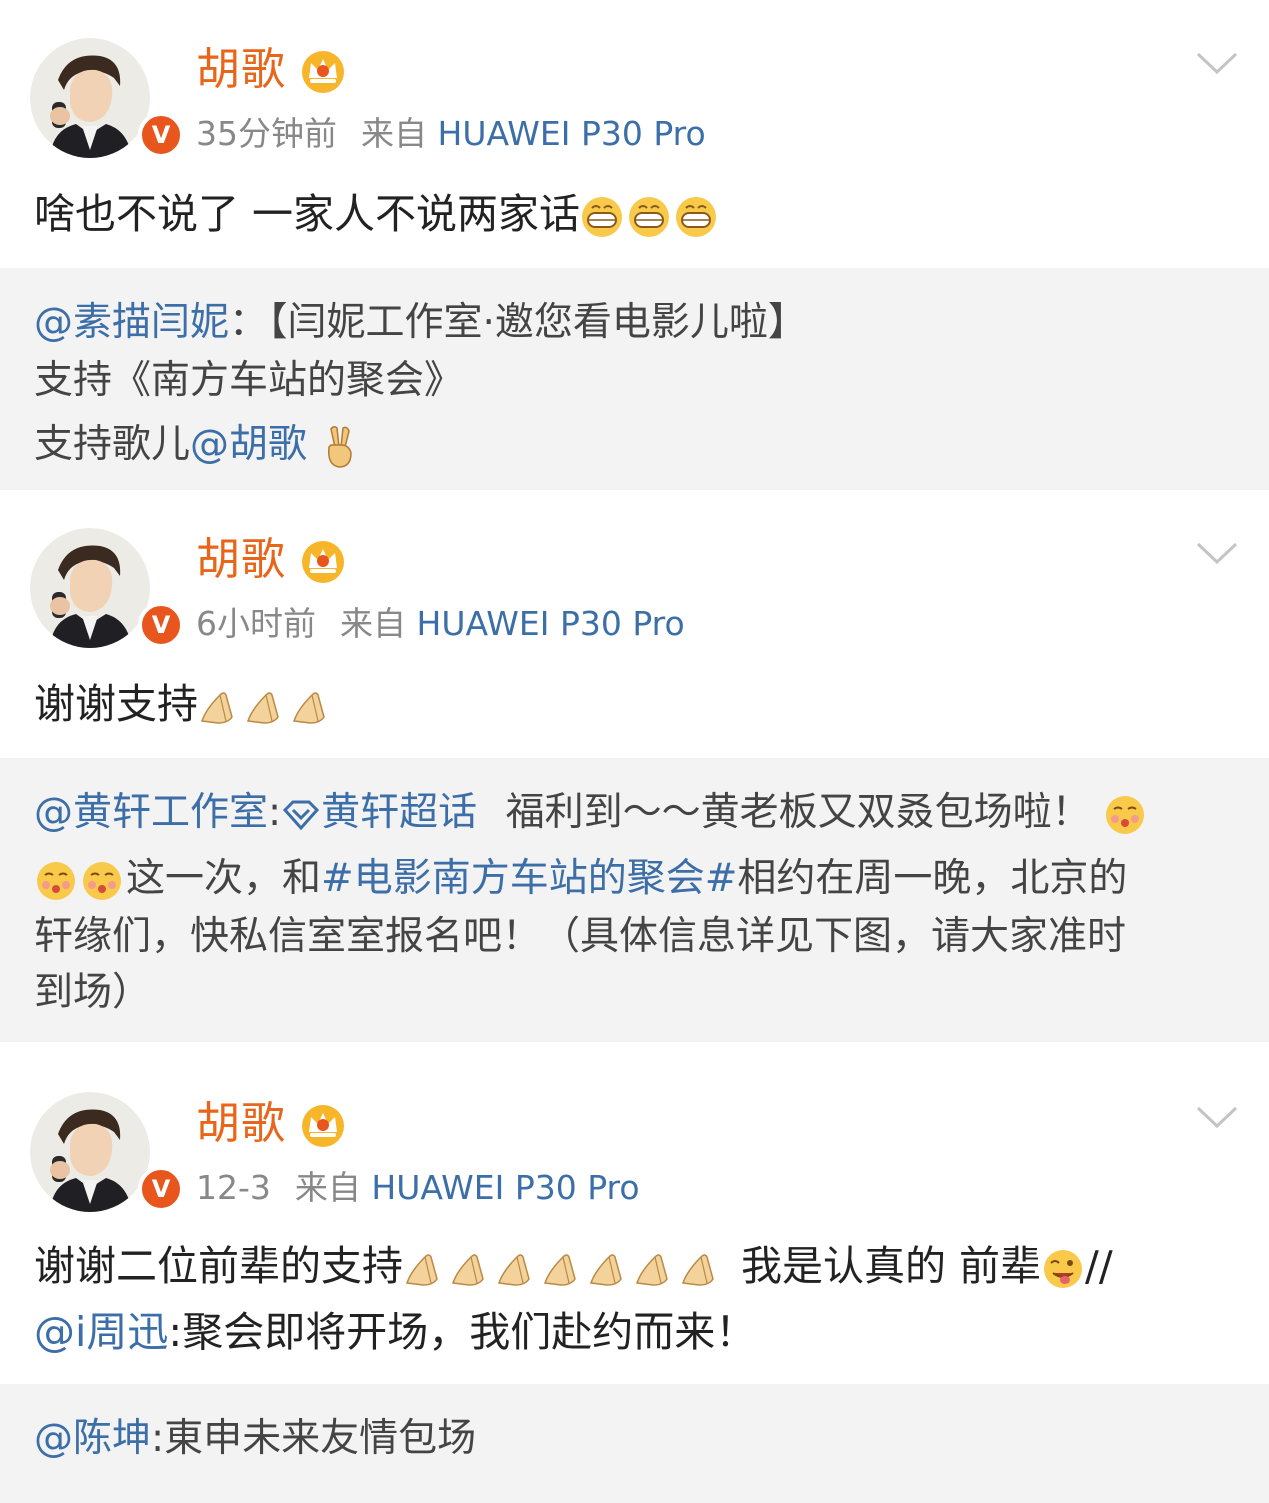 The width and height of the screenshot is (1269, 1503). I want to click on grin-emoji, so click(649, 217).